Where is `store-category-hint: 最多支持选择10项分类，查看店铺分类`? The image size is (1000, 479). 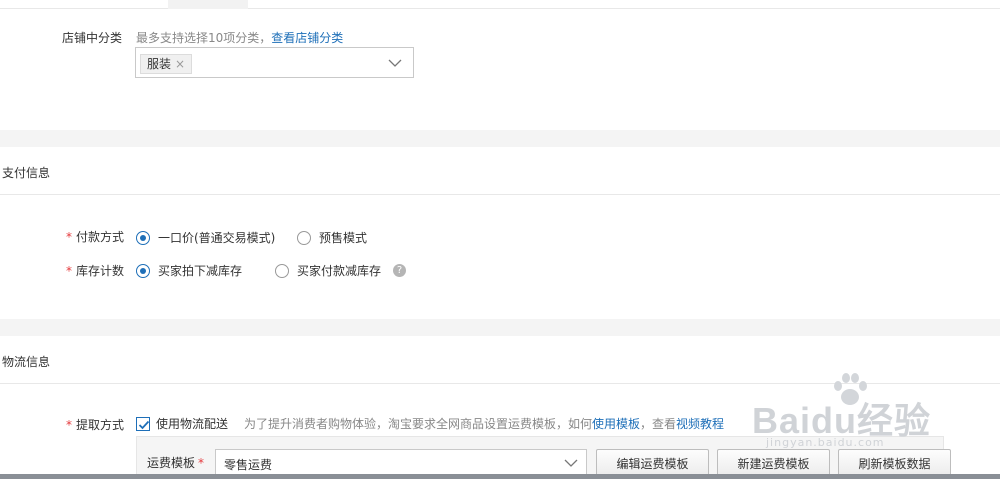
store-category-hint: 最多支持选择10项分类，查看店铺分类 is located at coordinates (239, 37).